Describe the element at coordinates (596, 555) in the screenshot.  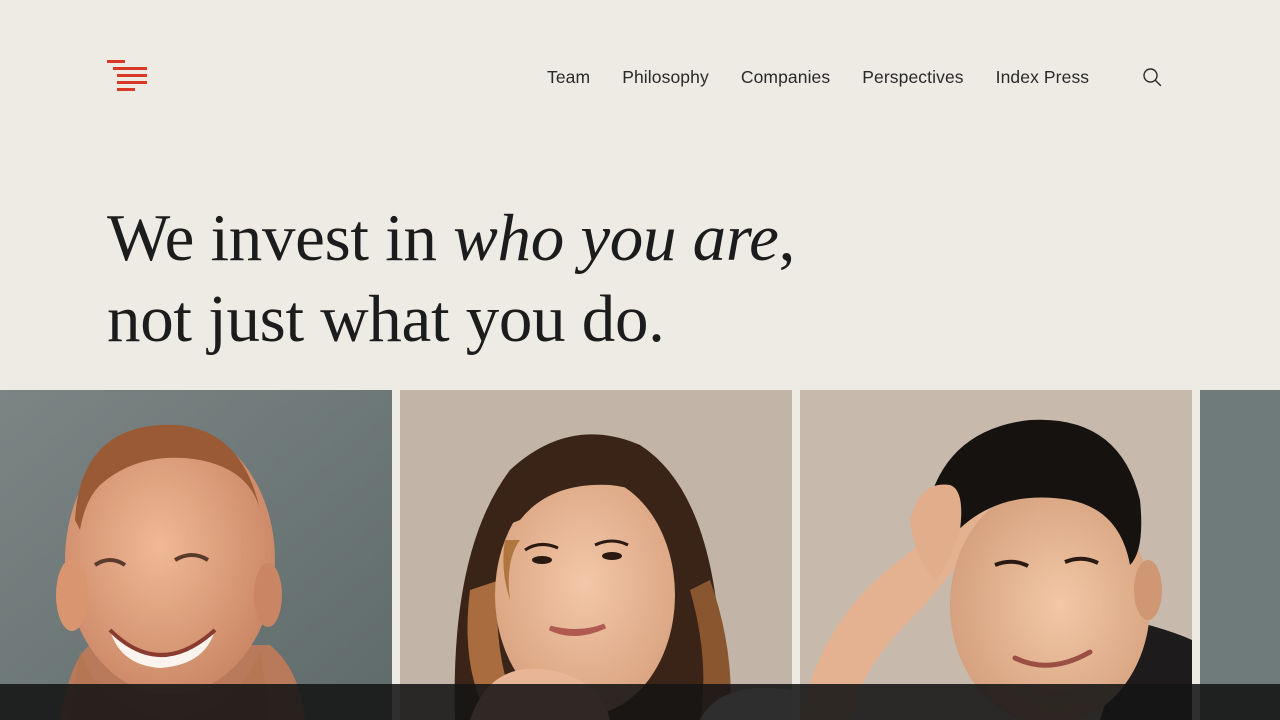
I see `portrait-woman-chin-on-hand` at that location.